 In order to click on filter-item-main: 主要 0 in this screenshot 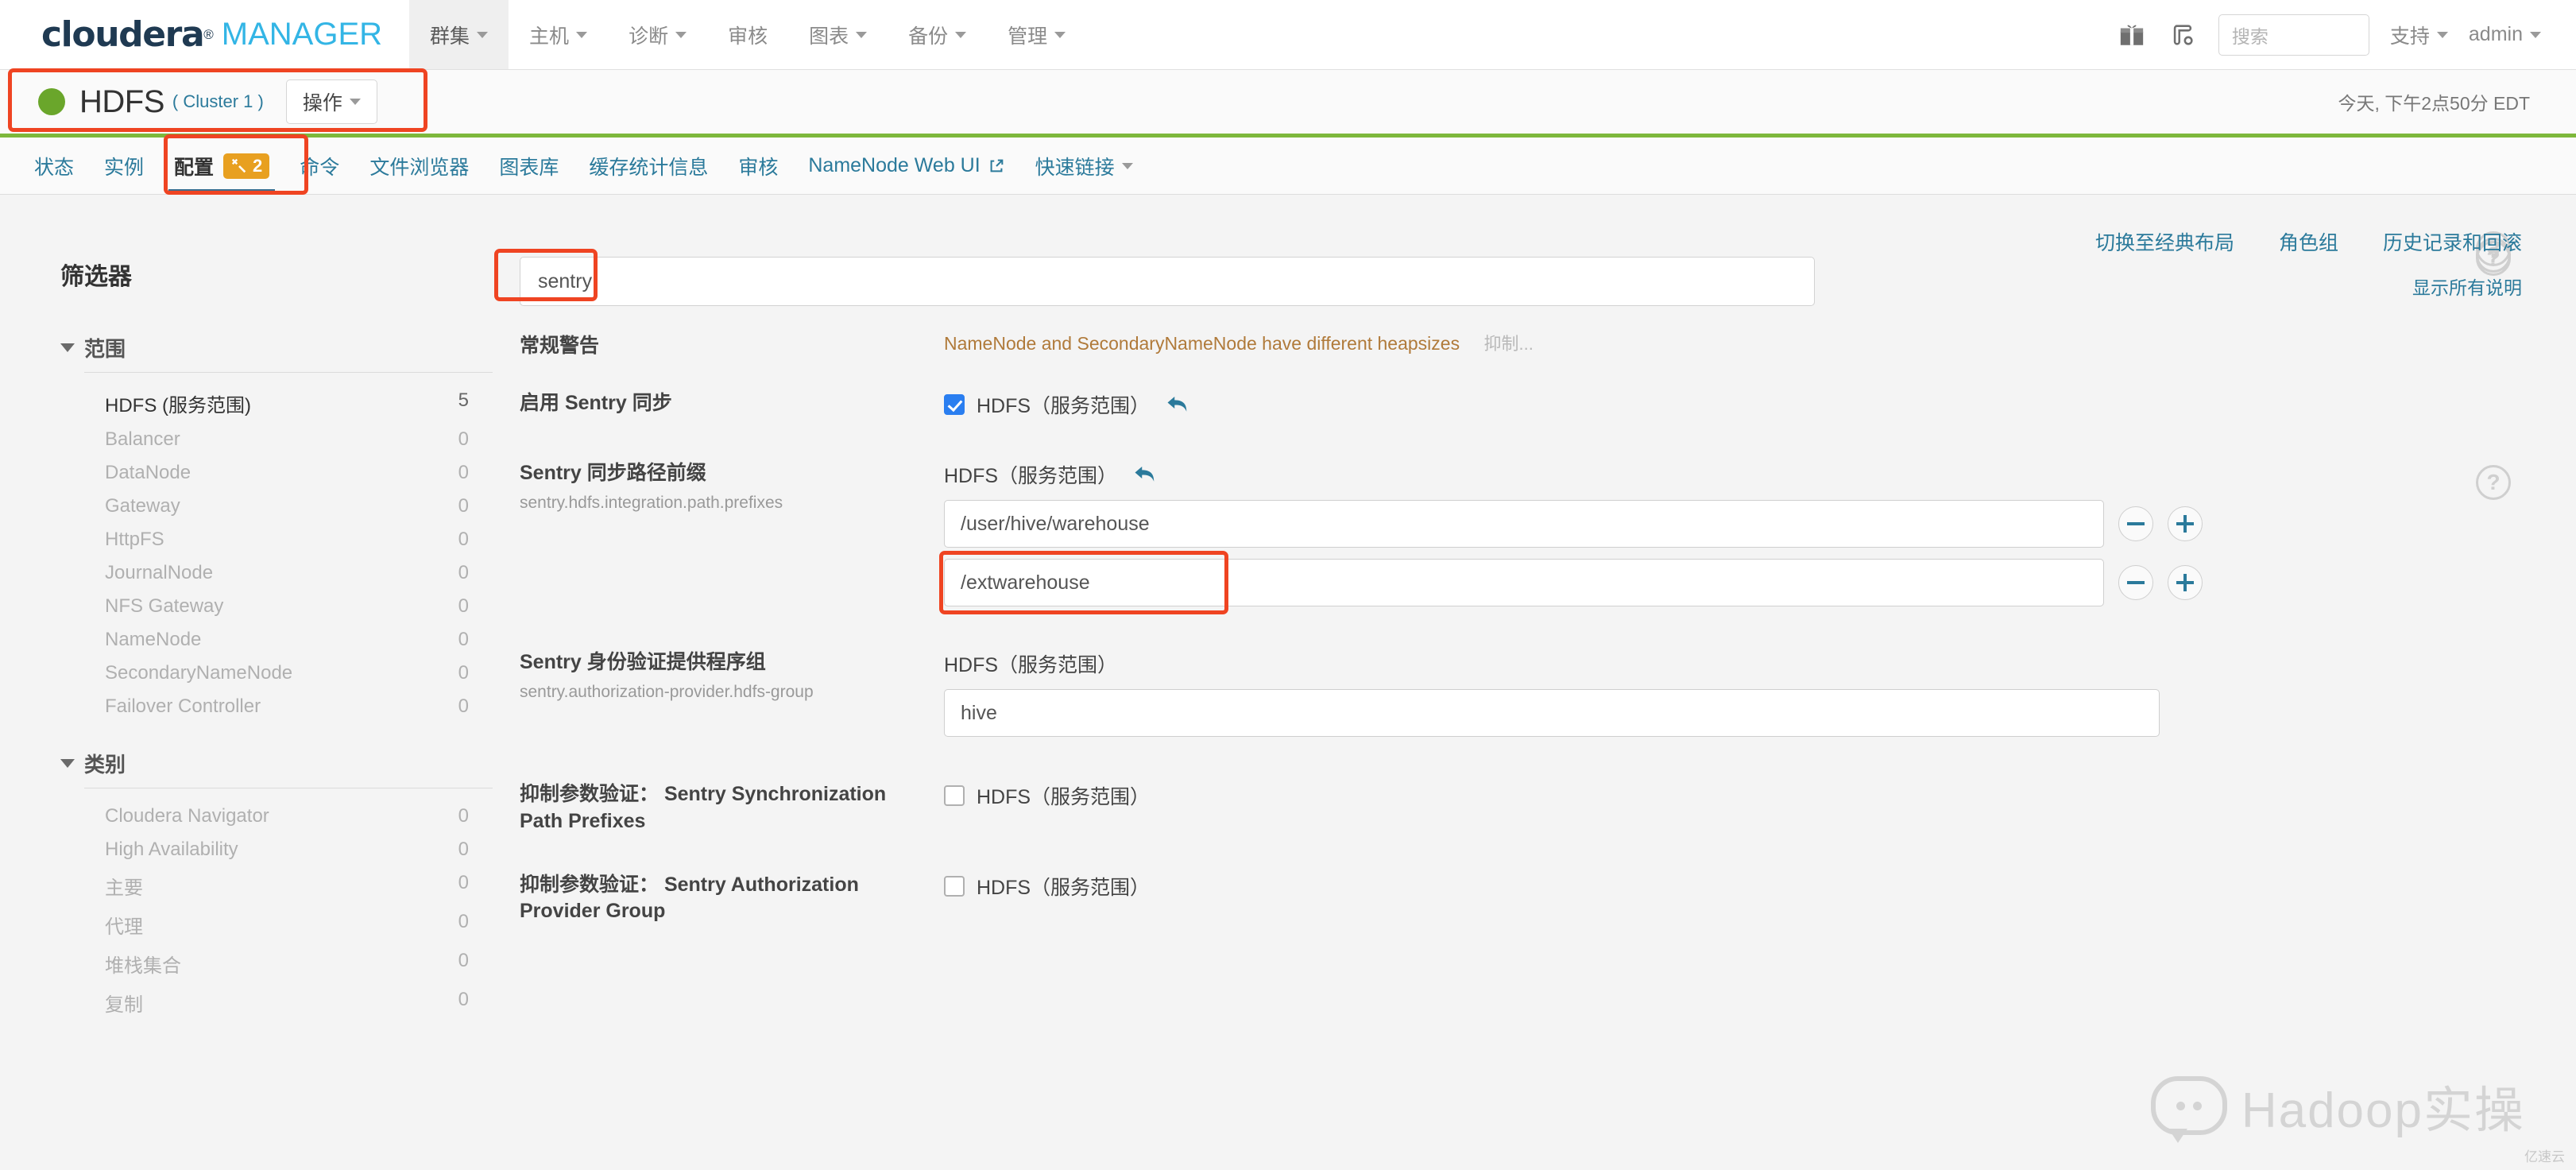, I will do `click(288, 885)`.